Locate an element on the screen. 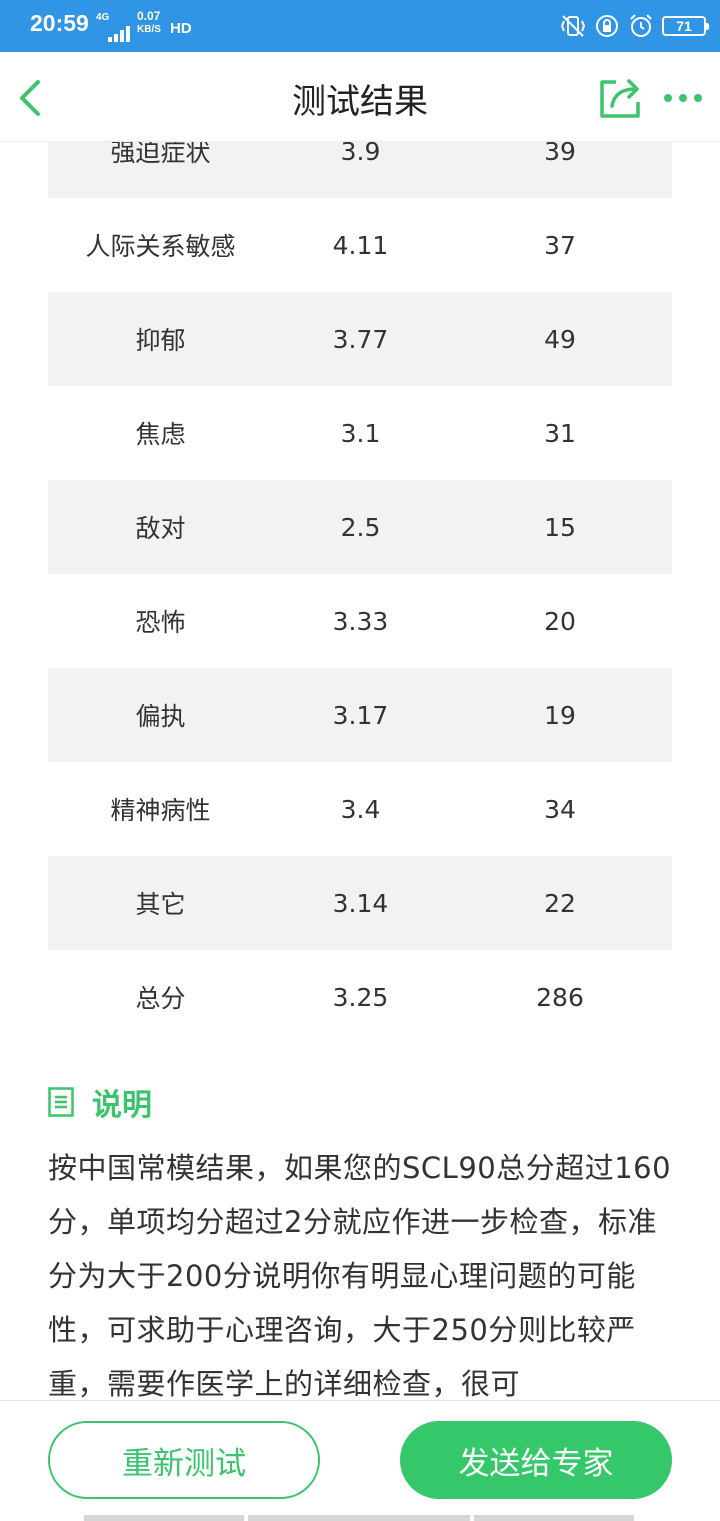 This screenshot has height=1521, width=720. status-icons: 71 is located at coordinates (634, 26).